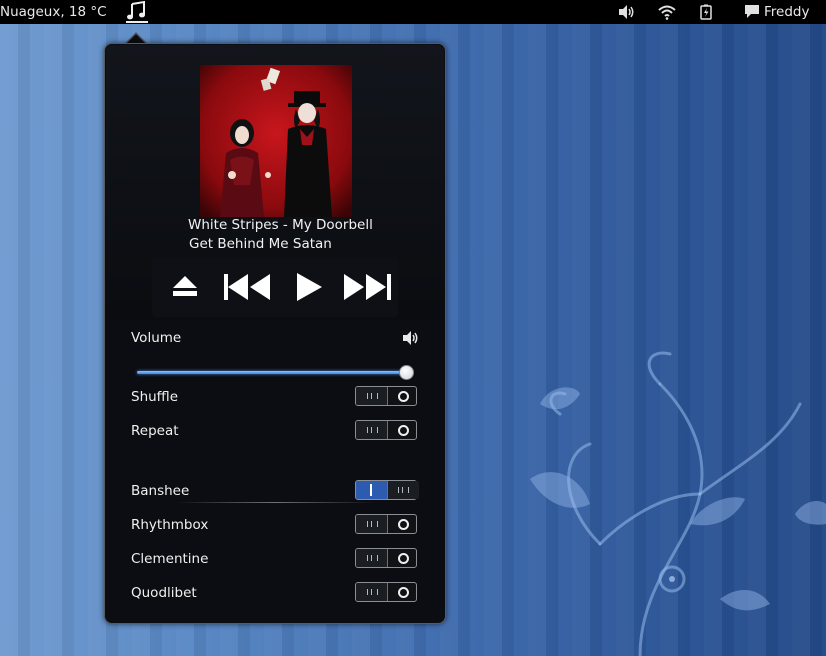 The image size is (826, 656). I want to click on track-album: Get Behind Me Satan, so click(260, 244).